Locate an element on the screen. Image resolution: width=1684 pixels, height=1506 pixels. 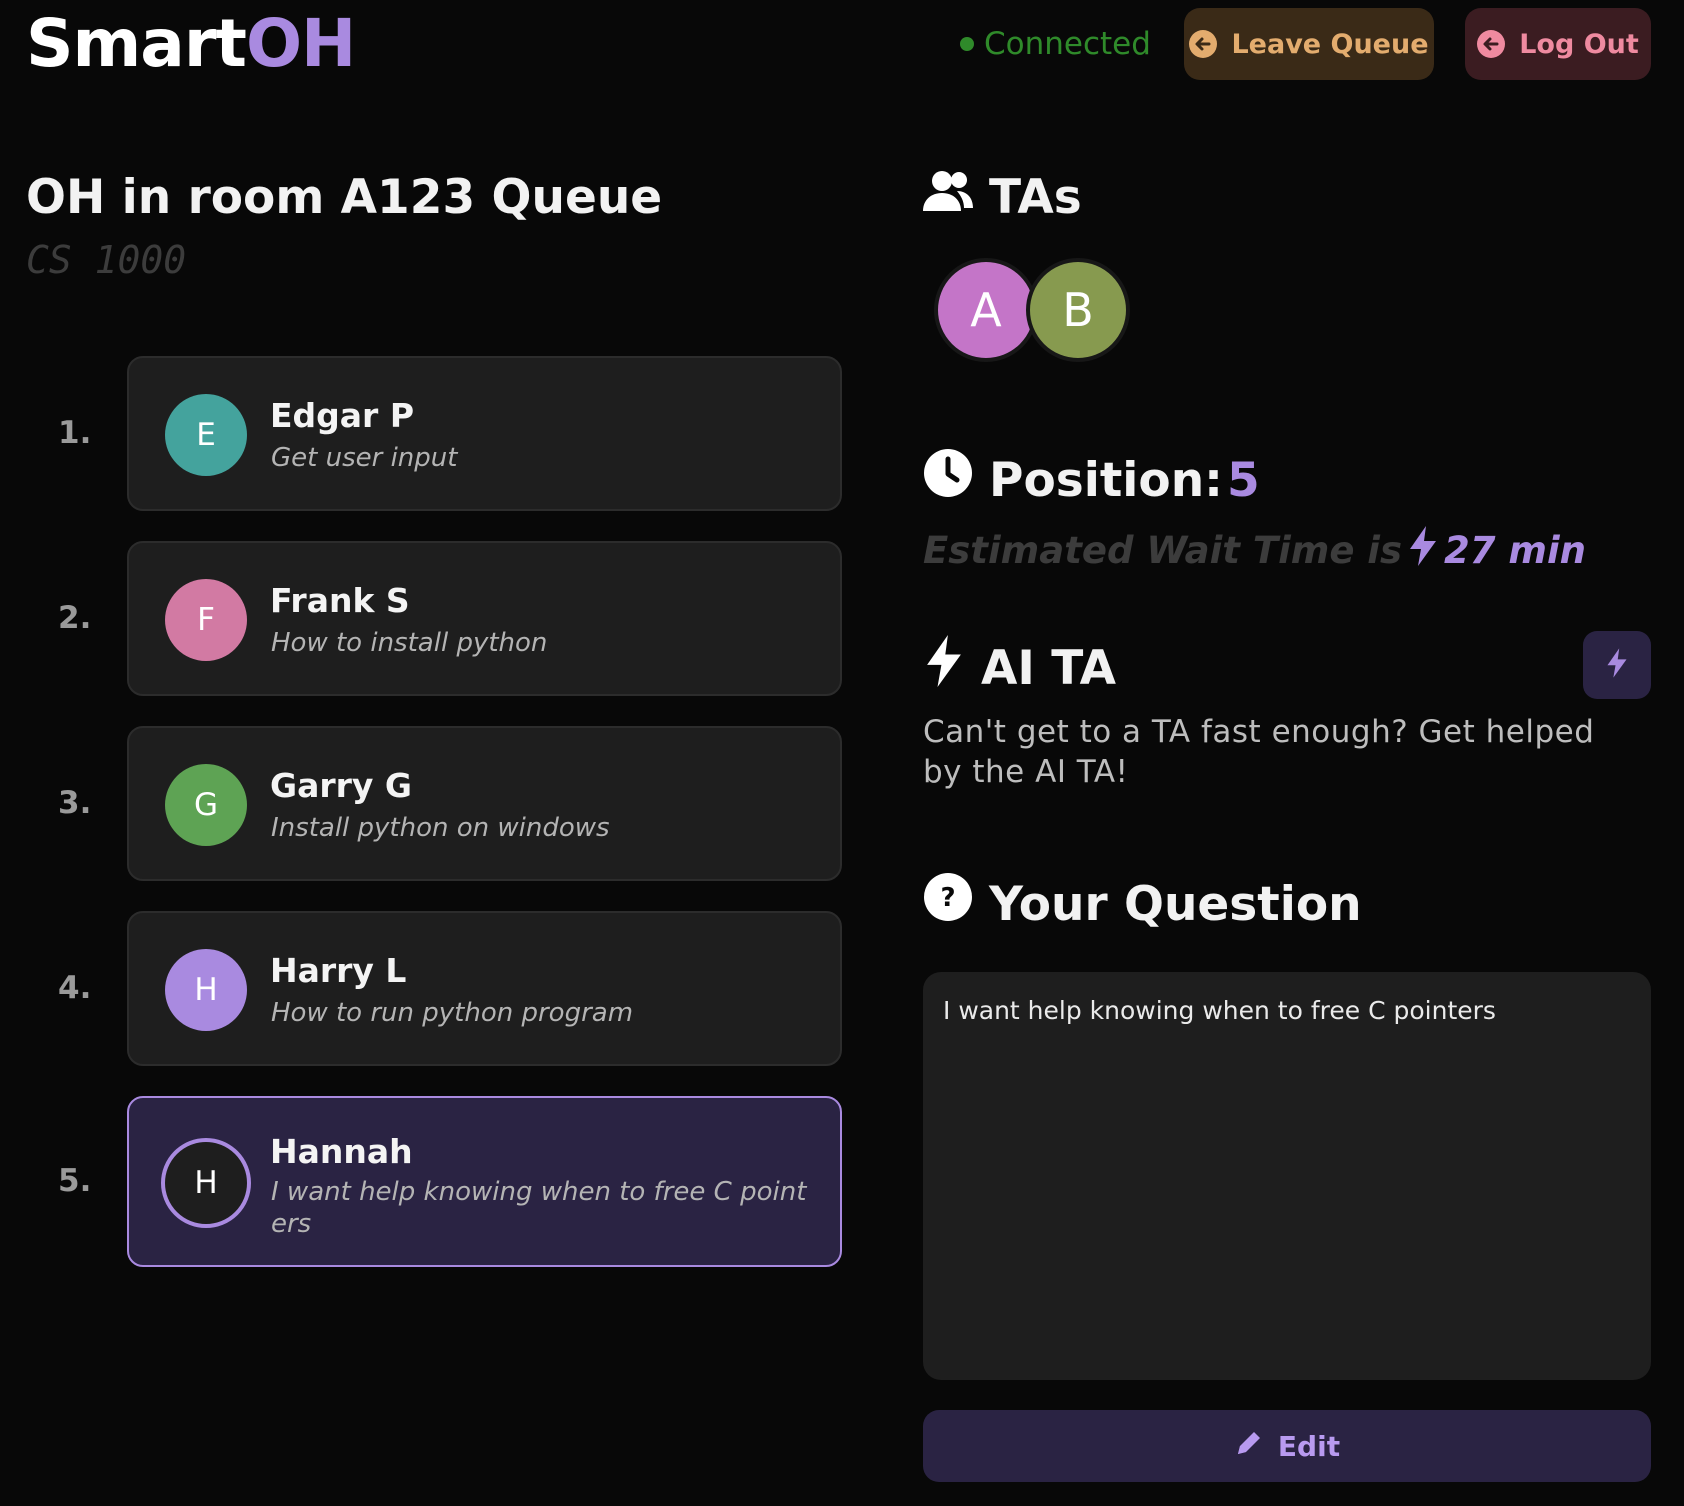
estimated-wait: Estimated Wait Time is 27 min is located at coordinates (1254, 550).